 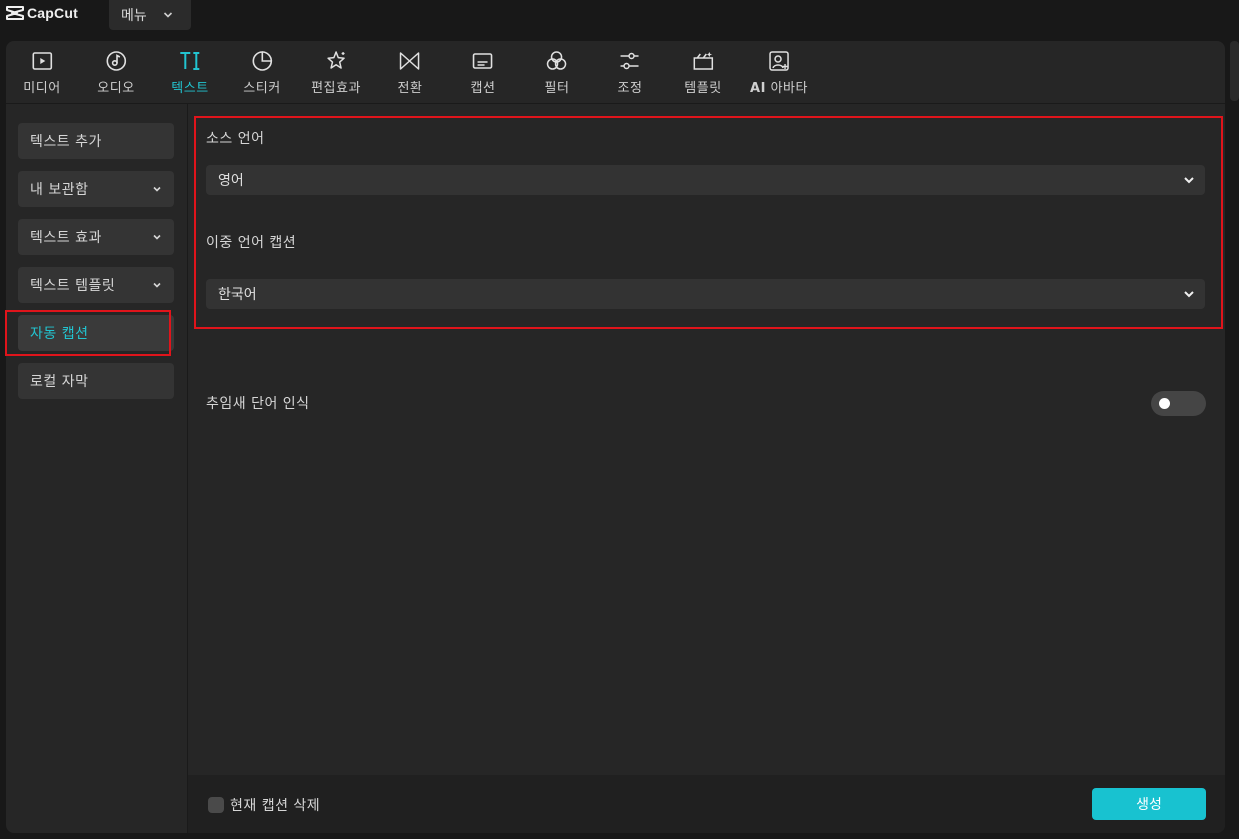 I want to click on capcut-logo: CapCut, so click(x=42, y=13).